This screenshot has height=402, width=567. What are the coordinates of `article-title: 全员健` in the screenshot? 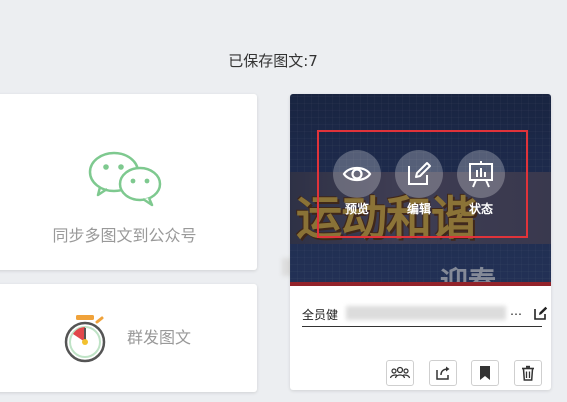 It's located at (320, 315).